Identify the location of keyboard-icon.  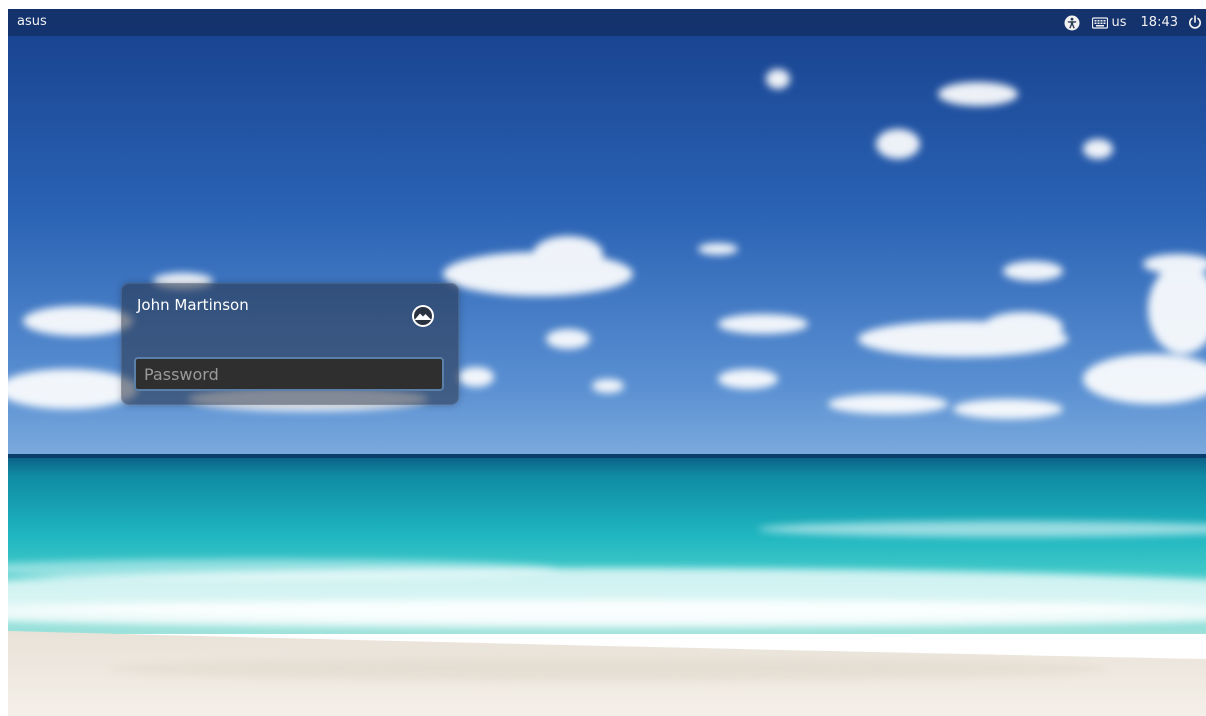
(1099, 22).